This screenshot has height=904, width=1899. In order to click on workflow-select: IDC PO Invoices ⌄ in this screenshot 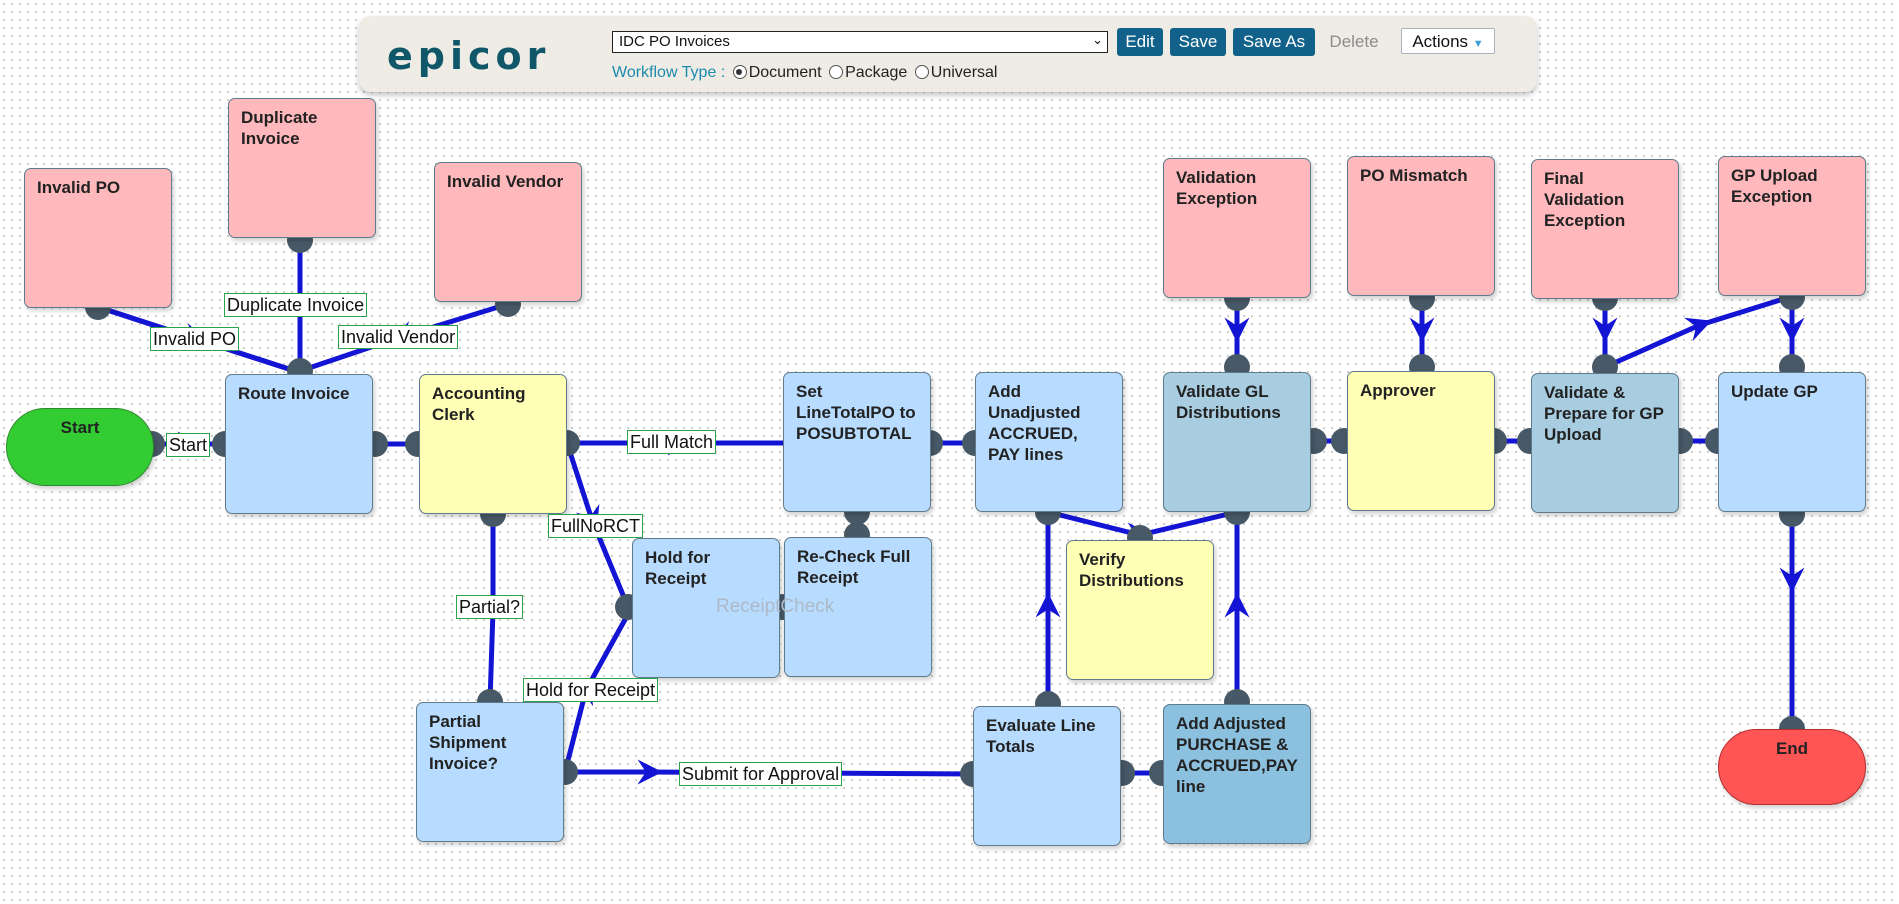, I will do `click(860, 42)`.